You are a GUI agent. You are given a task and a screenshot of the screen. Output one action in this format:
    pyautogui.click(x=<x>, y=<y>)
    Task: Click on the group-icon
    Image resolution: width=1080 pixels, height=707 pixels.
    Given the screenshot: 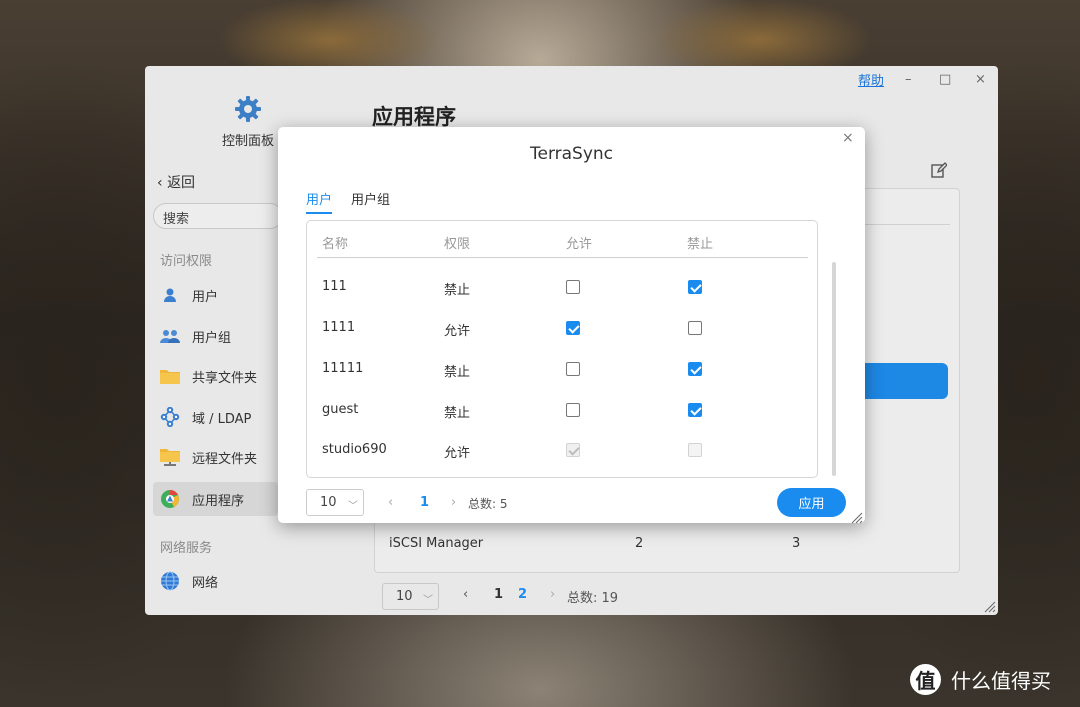 What is the action you would take?
    pyautogui.click(x=170, y=336)
    